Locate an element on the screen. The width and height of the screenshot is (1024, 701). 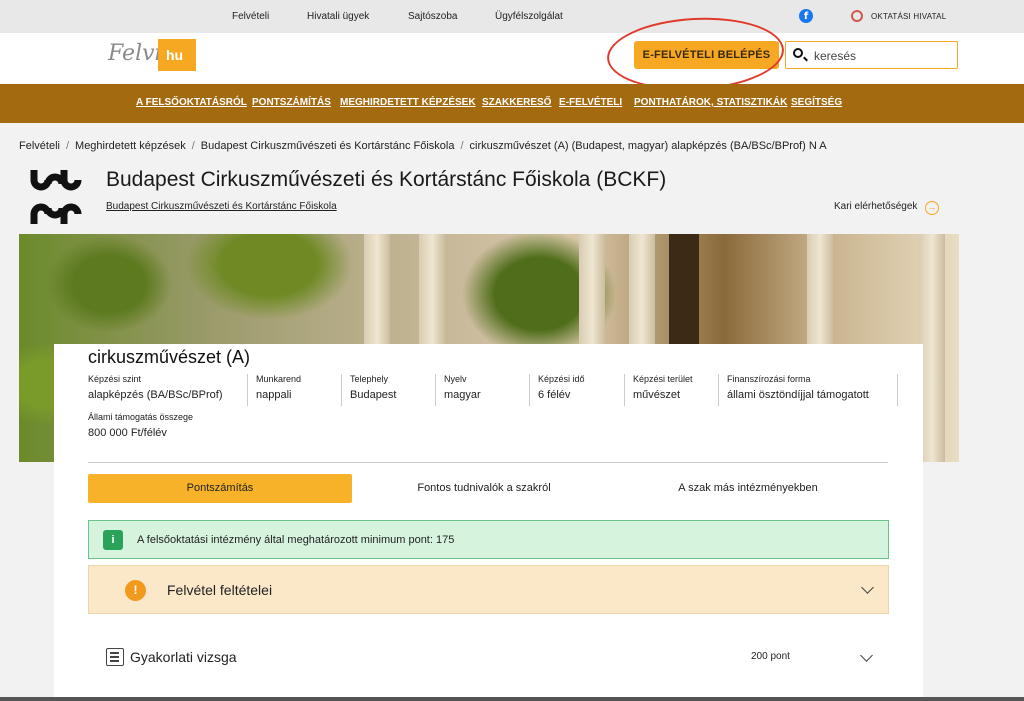
detail-label: Telephely is located at coordinates (369, 379).